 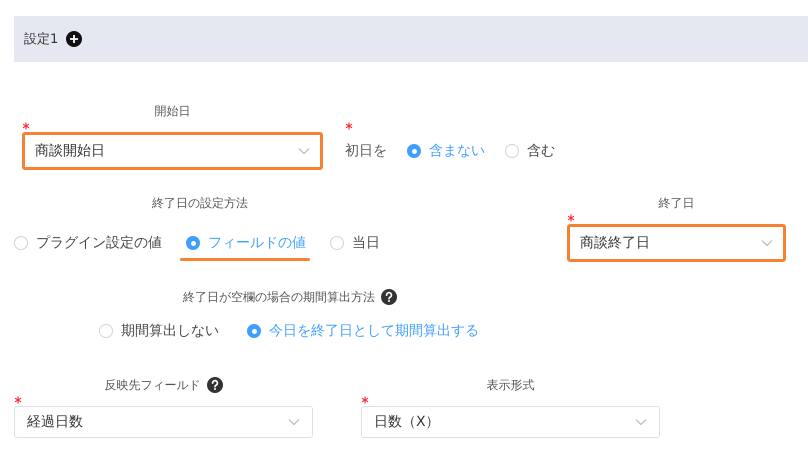 I want to click on field-label: 終了日の設定方法, so click(x=200, y=203).